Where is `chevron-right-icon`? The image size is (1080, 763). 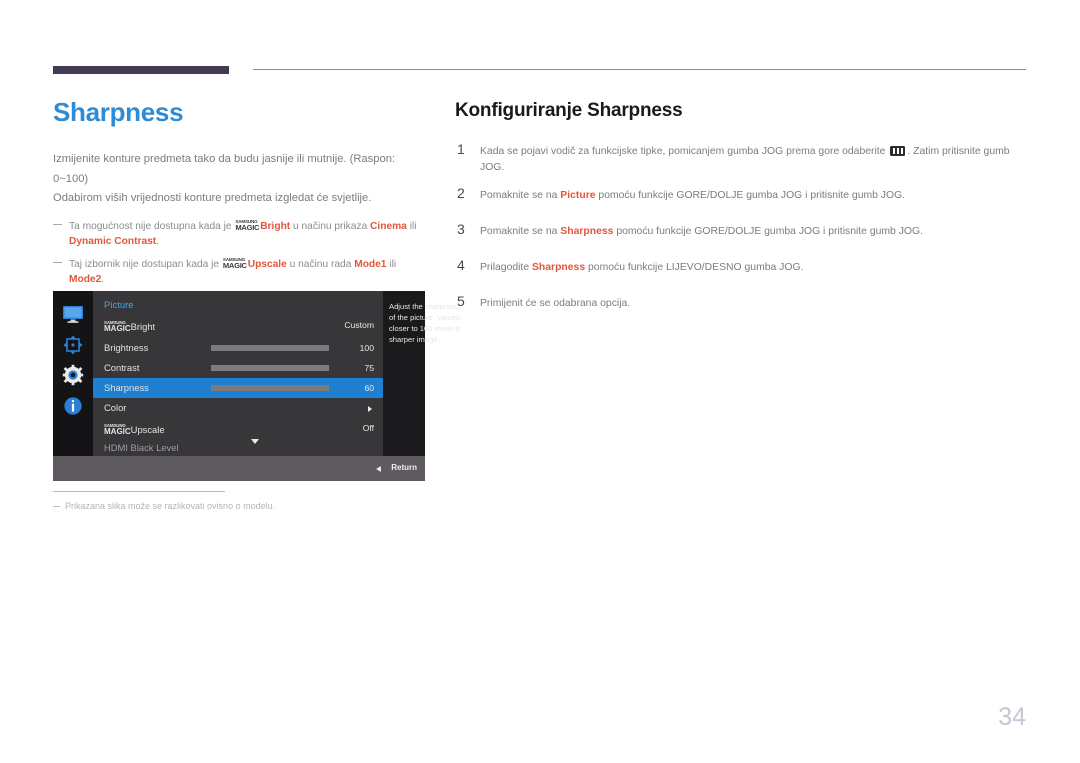
chevron-right-icon is located at coordinates (370, 409).